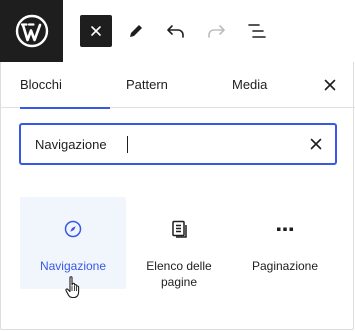 The height and width of the screenshot is (331, 355). I want to click on tab-media-label: Media, so click(250, 84).